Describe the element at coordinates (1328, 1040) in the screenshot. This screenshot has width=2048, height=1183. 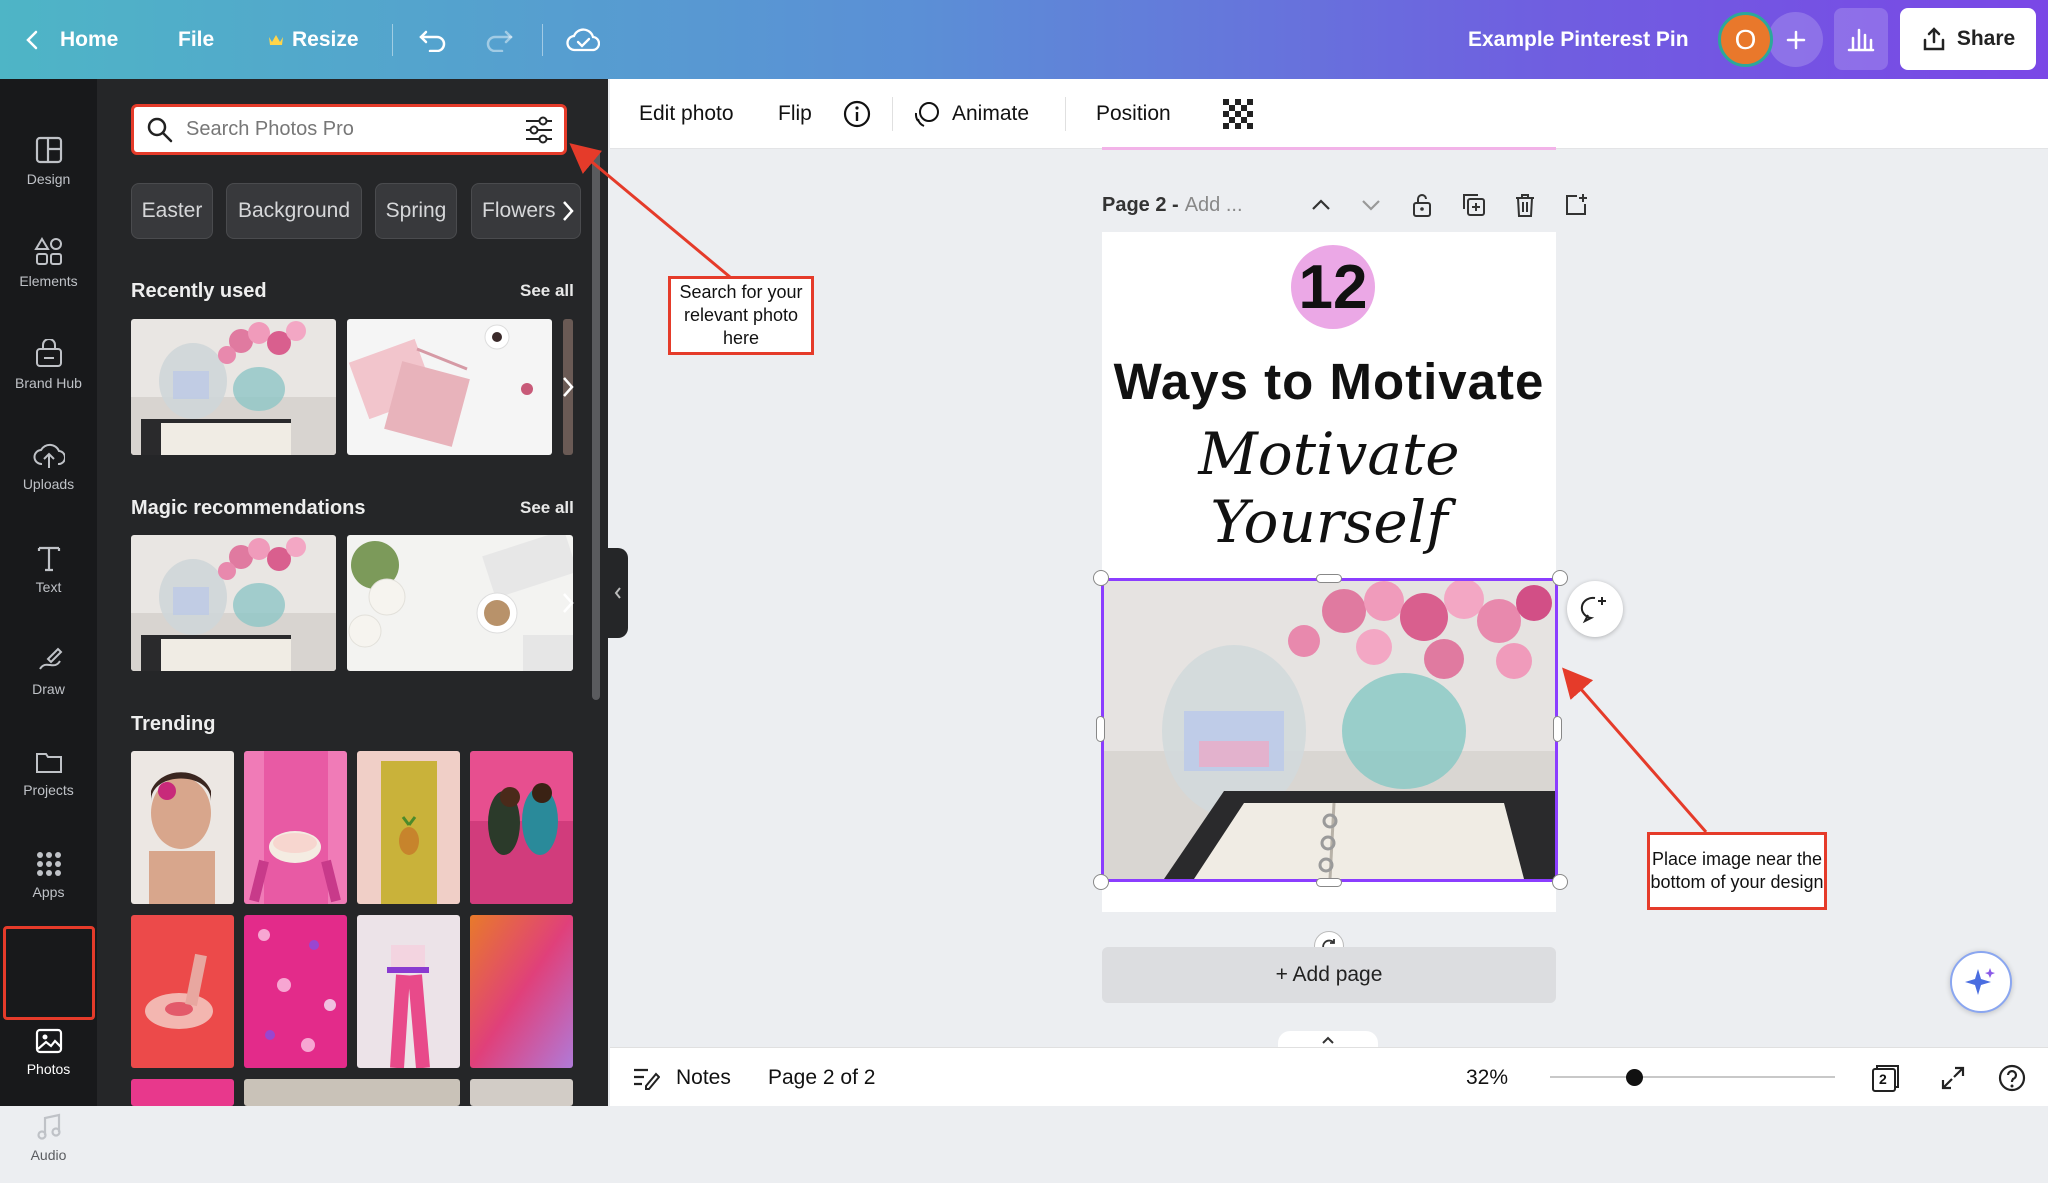
I see `chevron-up-icon` at that location.